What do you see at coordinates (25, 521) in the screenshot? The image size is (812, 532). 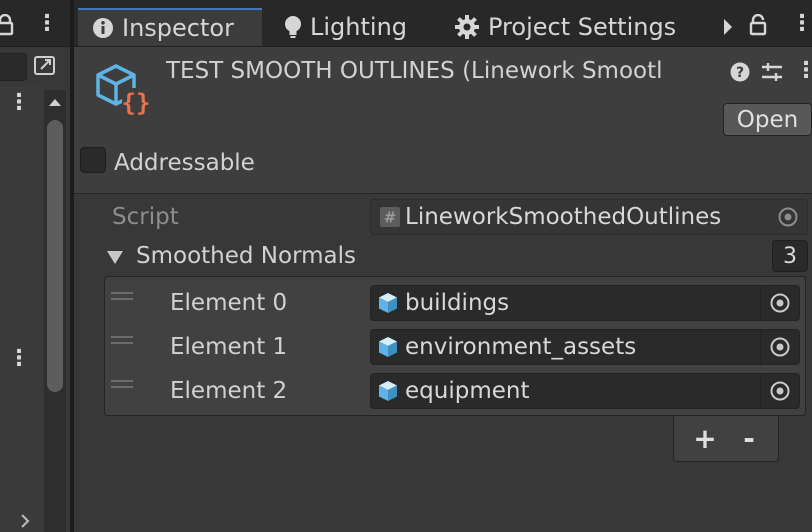 I see `chevron-right-icon` at bounding box center [25, 521].